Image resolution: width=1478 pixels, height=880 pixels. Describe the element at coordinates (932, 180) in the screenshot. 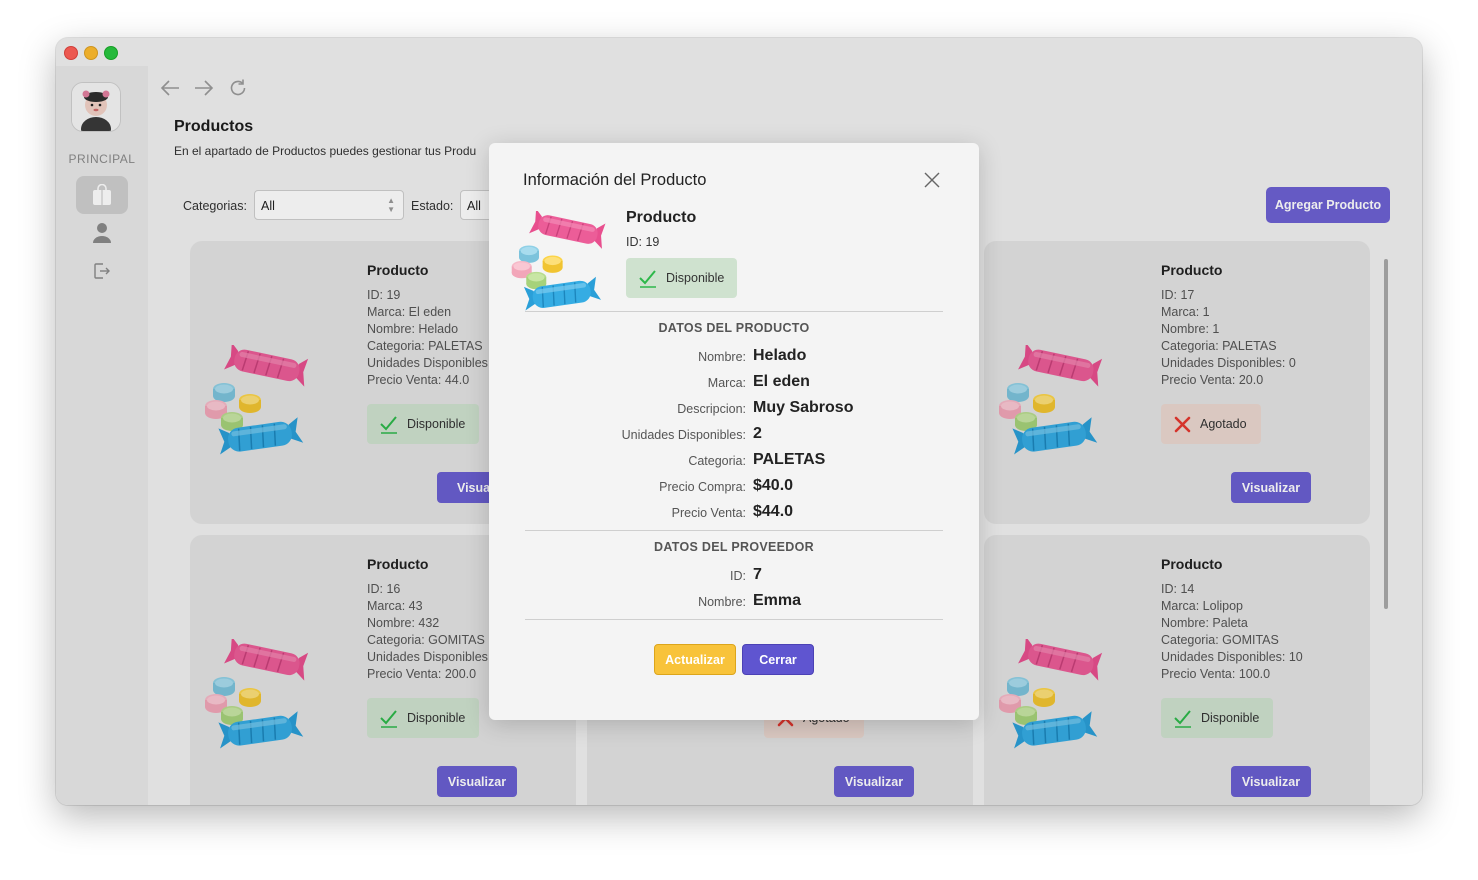

I see `close-icon` at that location.